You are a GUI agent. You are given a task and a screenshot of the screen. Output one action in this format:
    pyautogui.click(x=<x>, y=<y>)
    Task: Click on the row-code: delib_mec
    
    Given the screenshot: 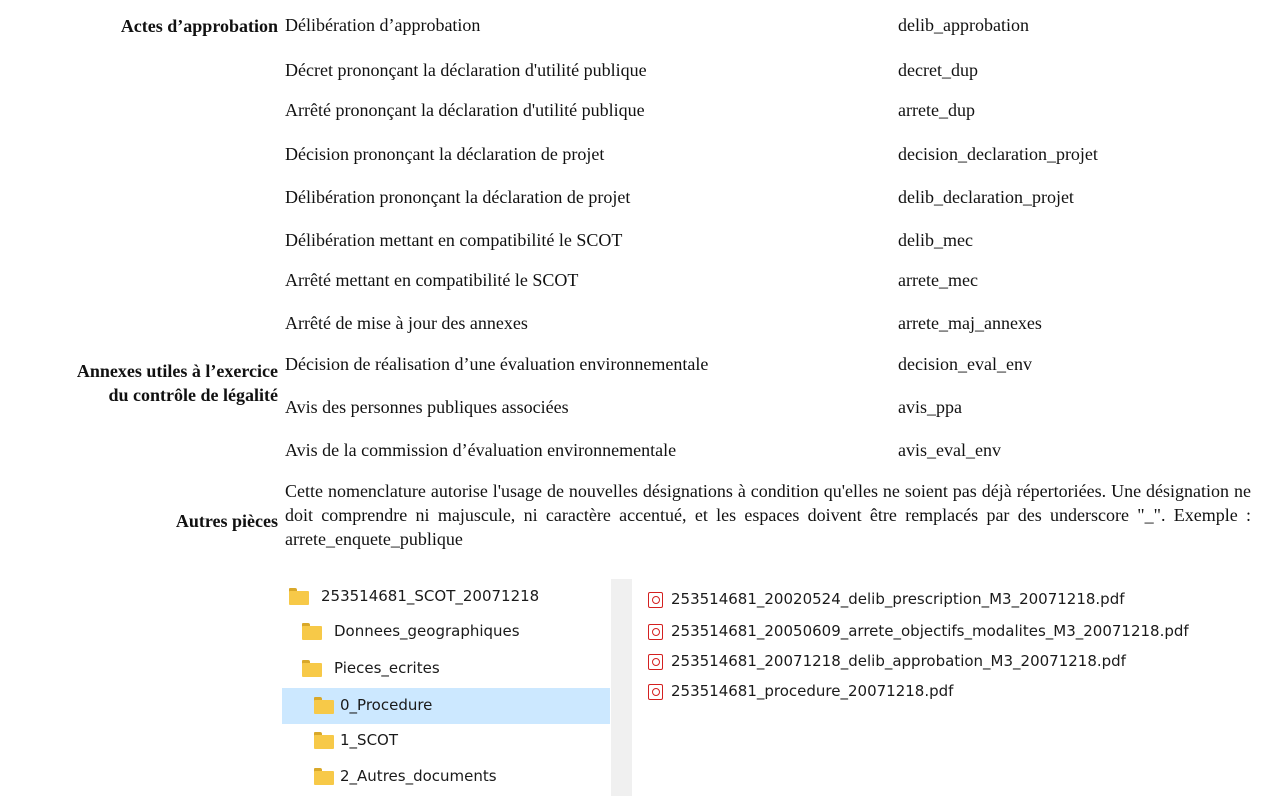 What is the action you would take?
    pyautogui.click(x=935, y=240)
    